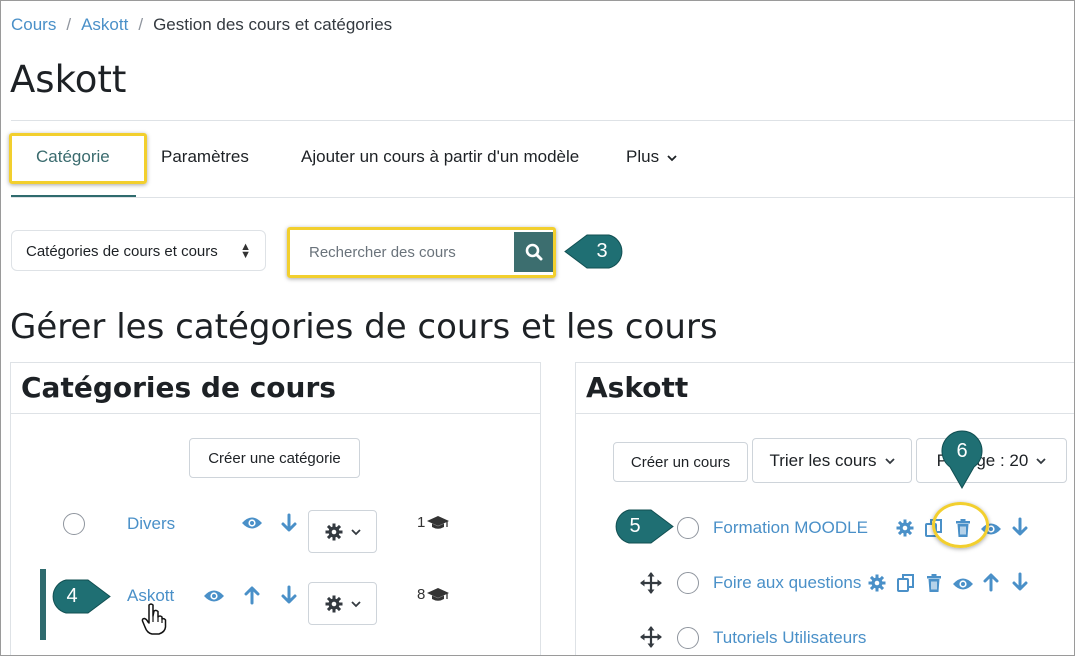 The height and width of the screenshot is (656, 1075). I want to click on callout-4: 4, so click(80, 596).